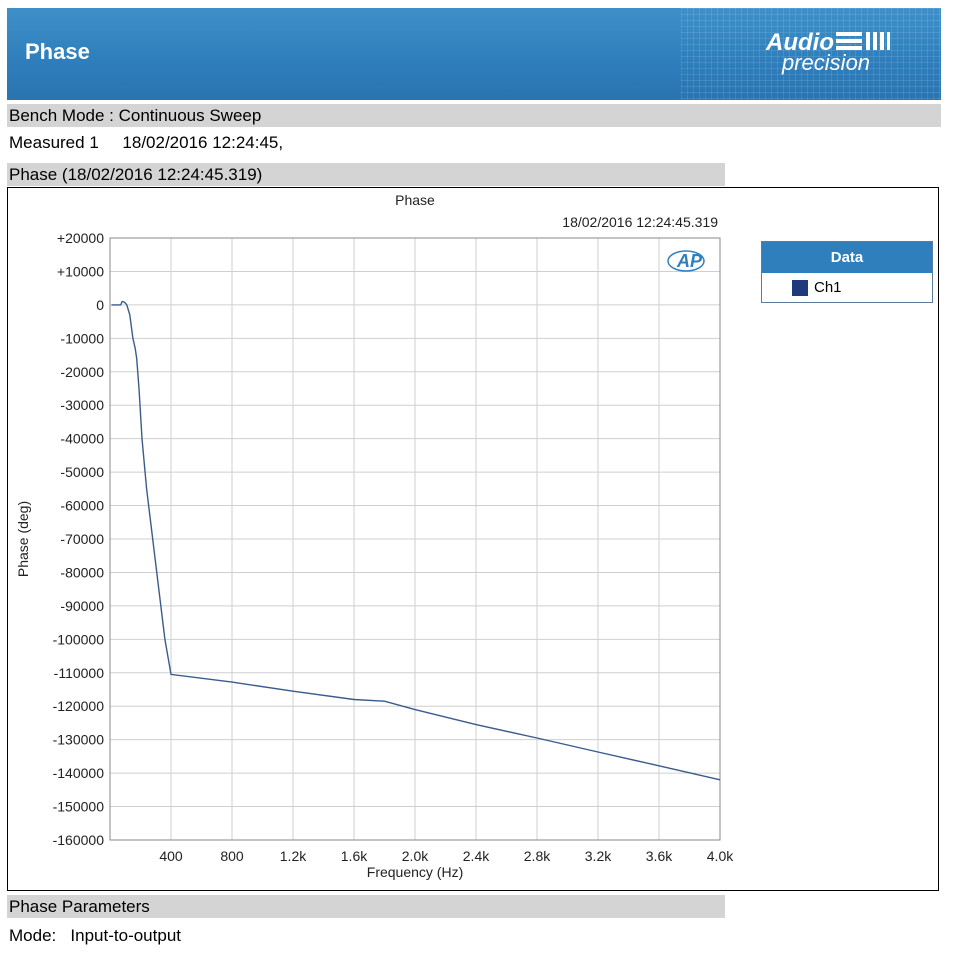 The width and height of the screenshot is (964, 957). I want to click on x-tick-label: 800, so click(232, 856).